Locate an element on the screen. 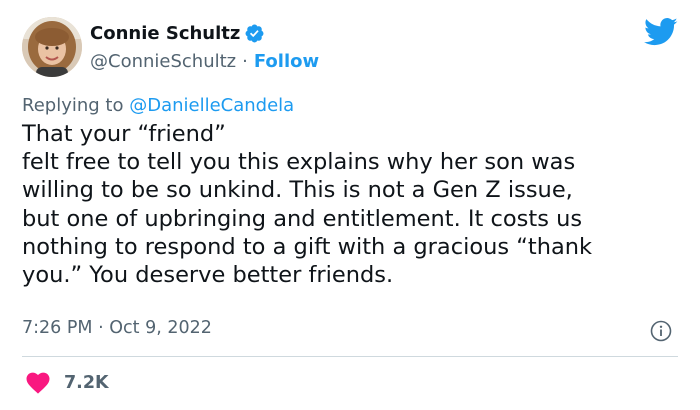 The height and width of the screenshot is (410, 700). replying-to: Replying to @DanielleCandela is located at coordinates (158, 105).